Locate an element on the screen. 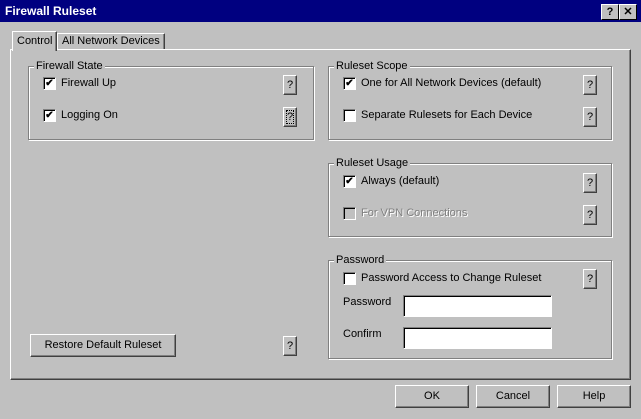 The width and height of the screenshot is (641, 419). tab-control: Control is located at coordinates (35, 41).